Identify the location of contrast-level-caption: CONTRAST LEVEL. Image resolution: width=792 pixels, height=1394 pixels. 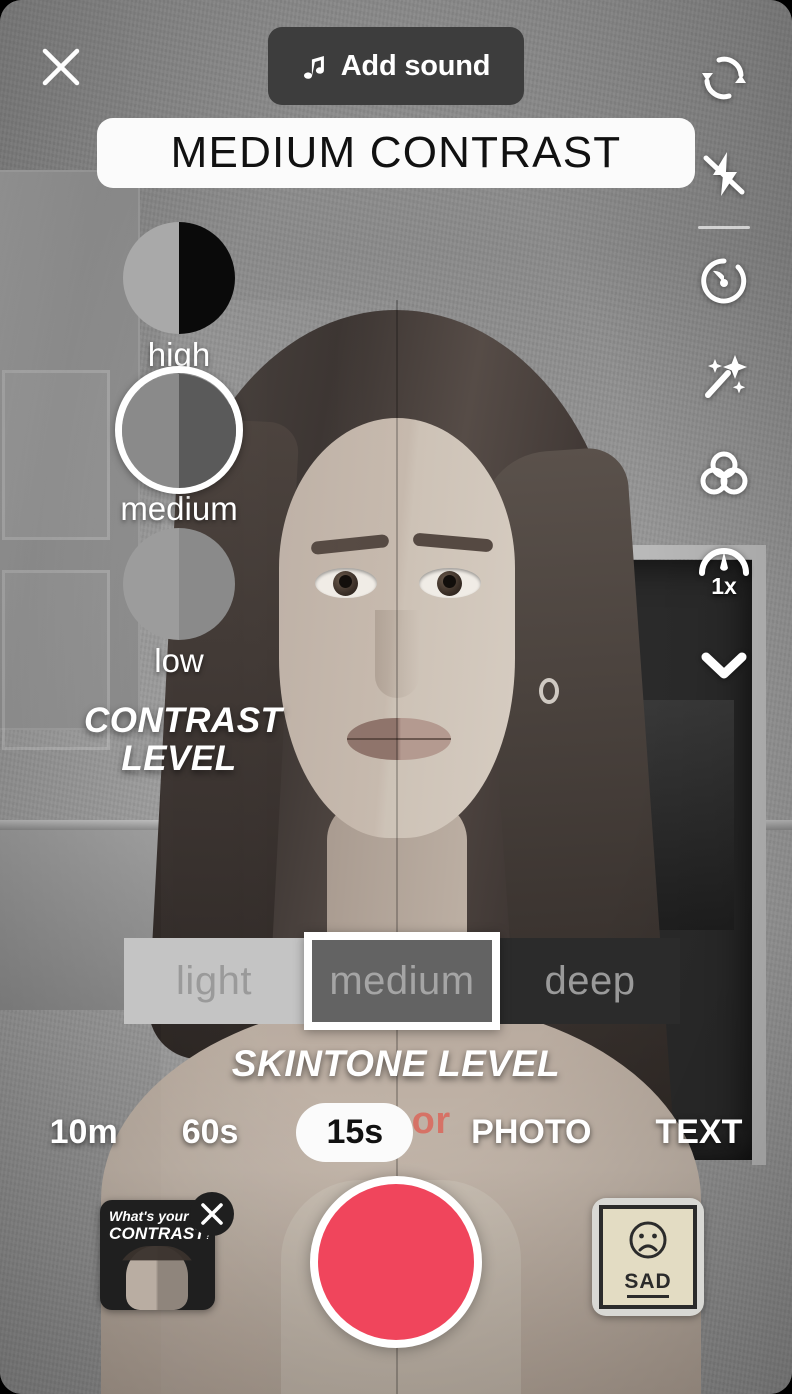
(183, 739).